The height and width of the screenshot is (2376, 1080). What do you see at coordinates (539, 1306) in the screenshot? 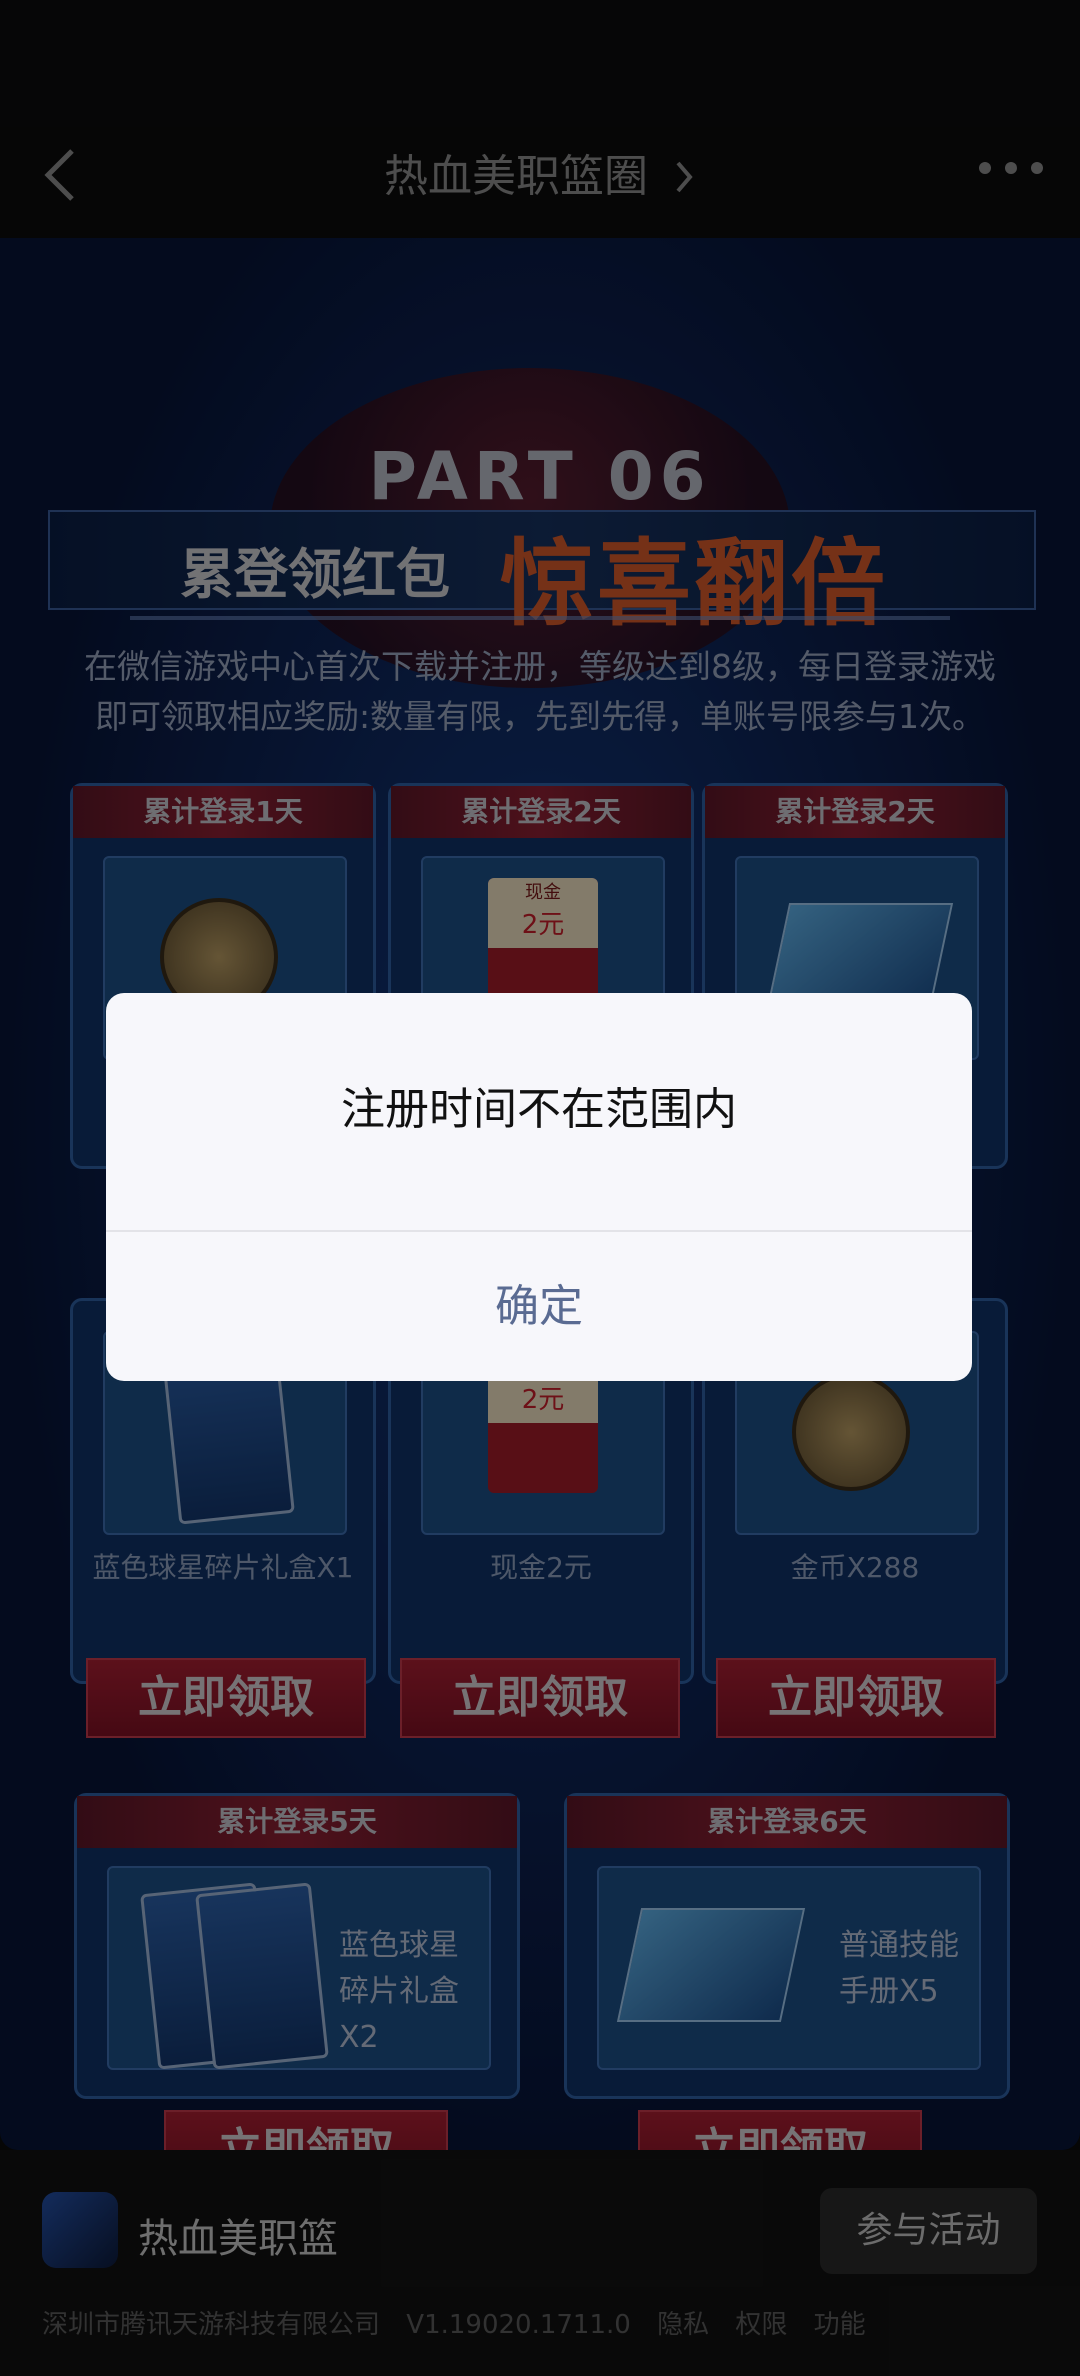
I see `confirm-button: 确定` at bounding box center [539, 1306].